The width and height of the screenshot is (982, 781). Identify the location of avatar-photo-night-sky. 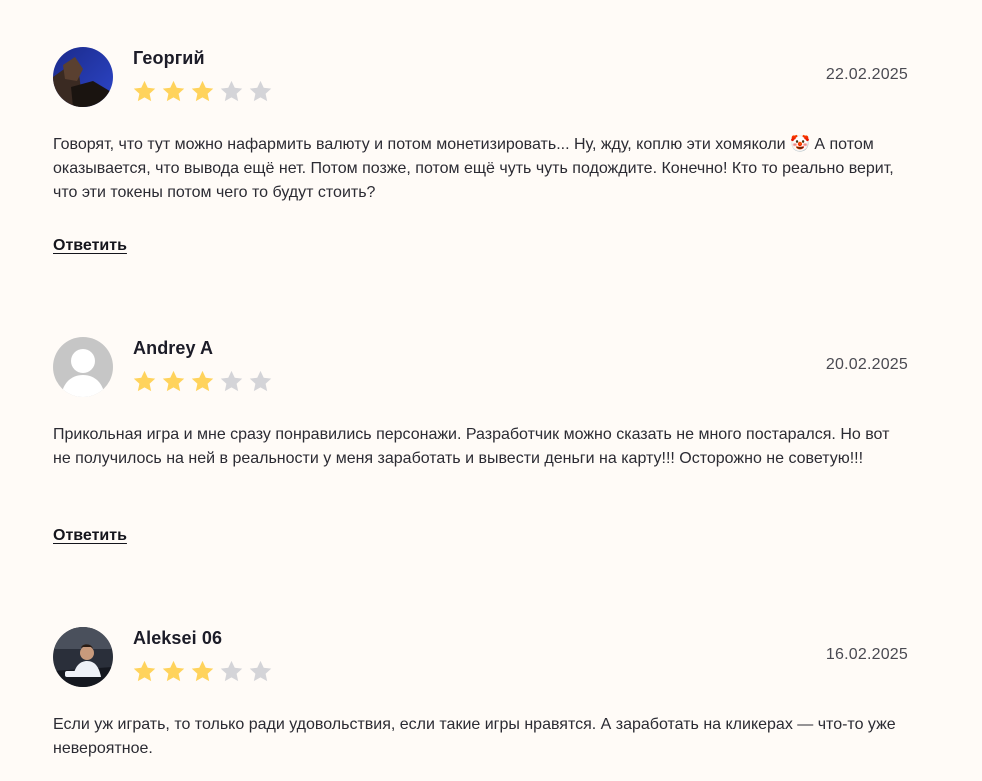
(83, 77).